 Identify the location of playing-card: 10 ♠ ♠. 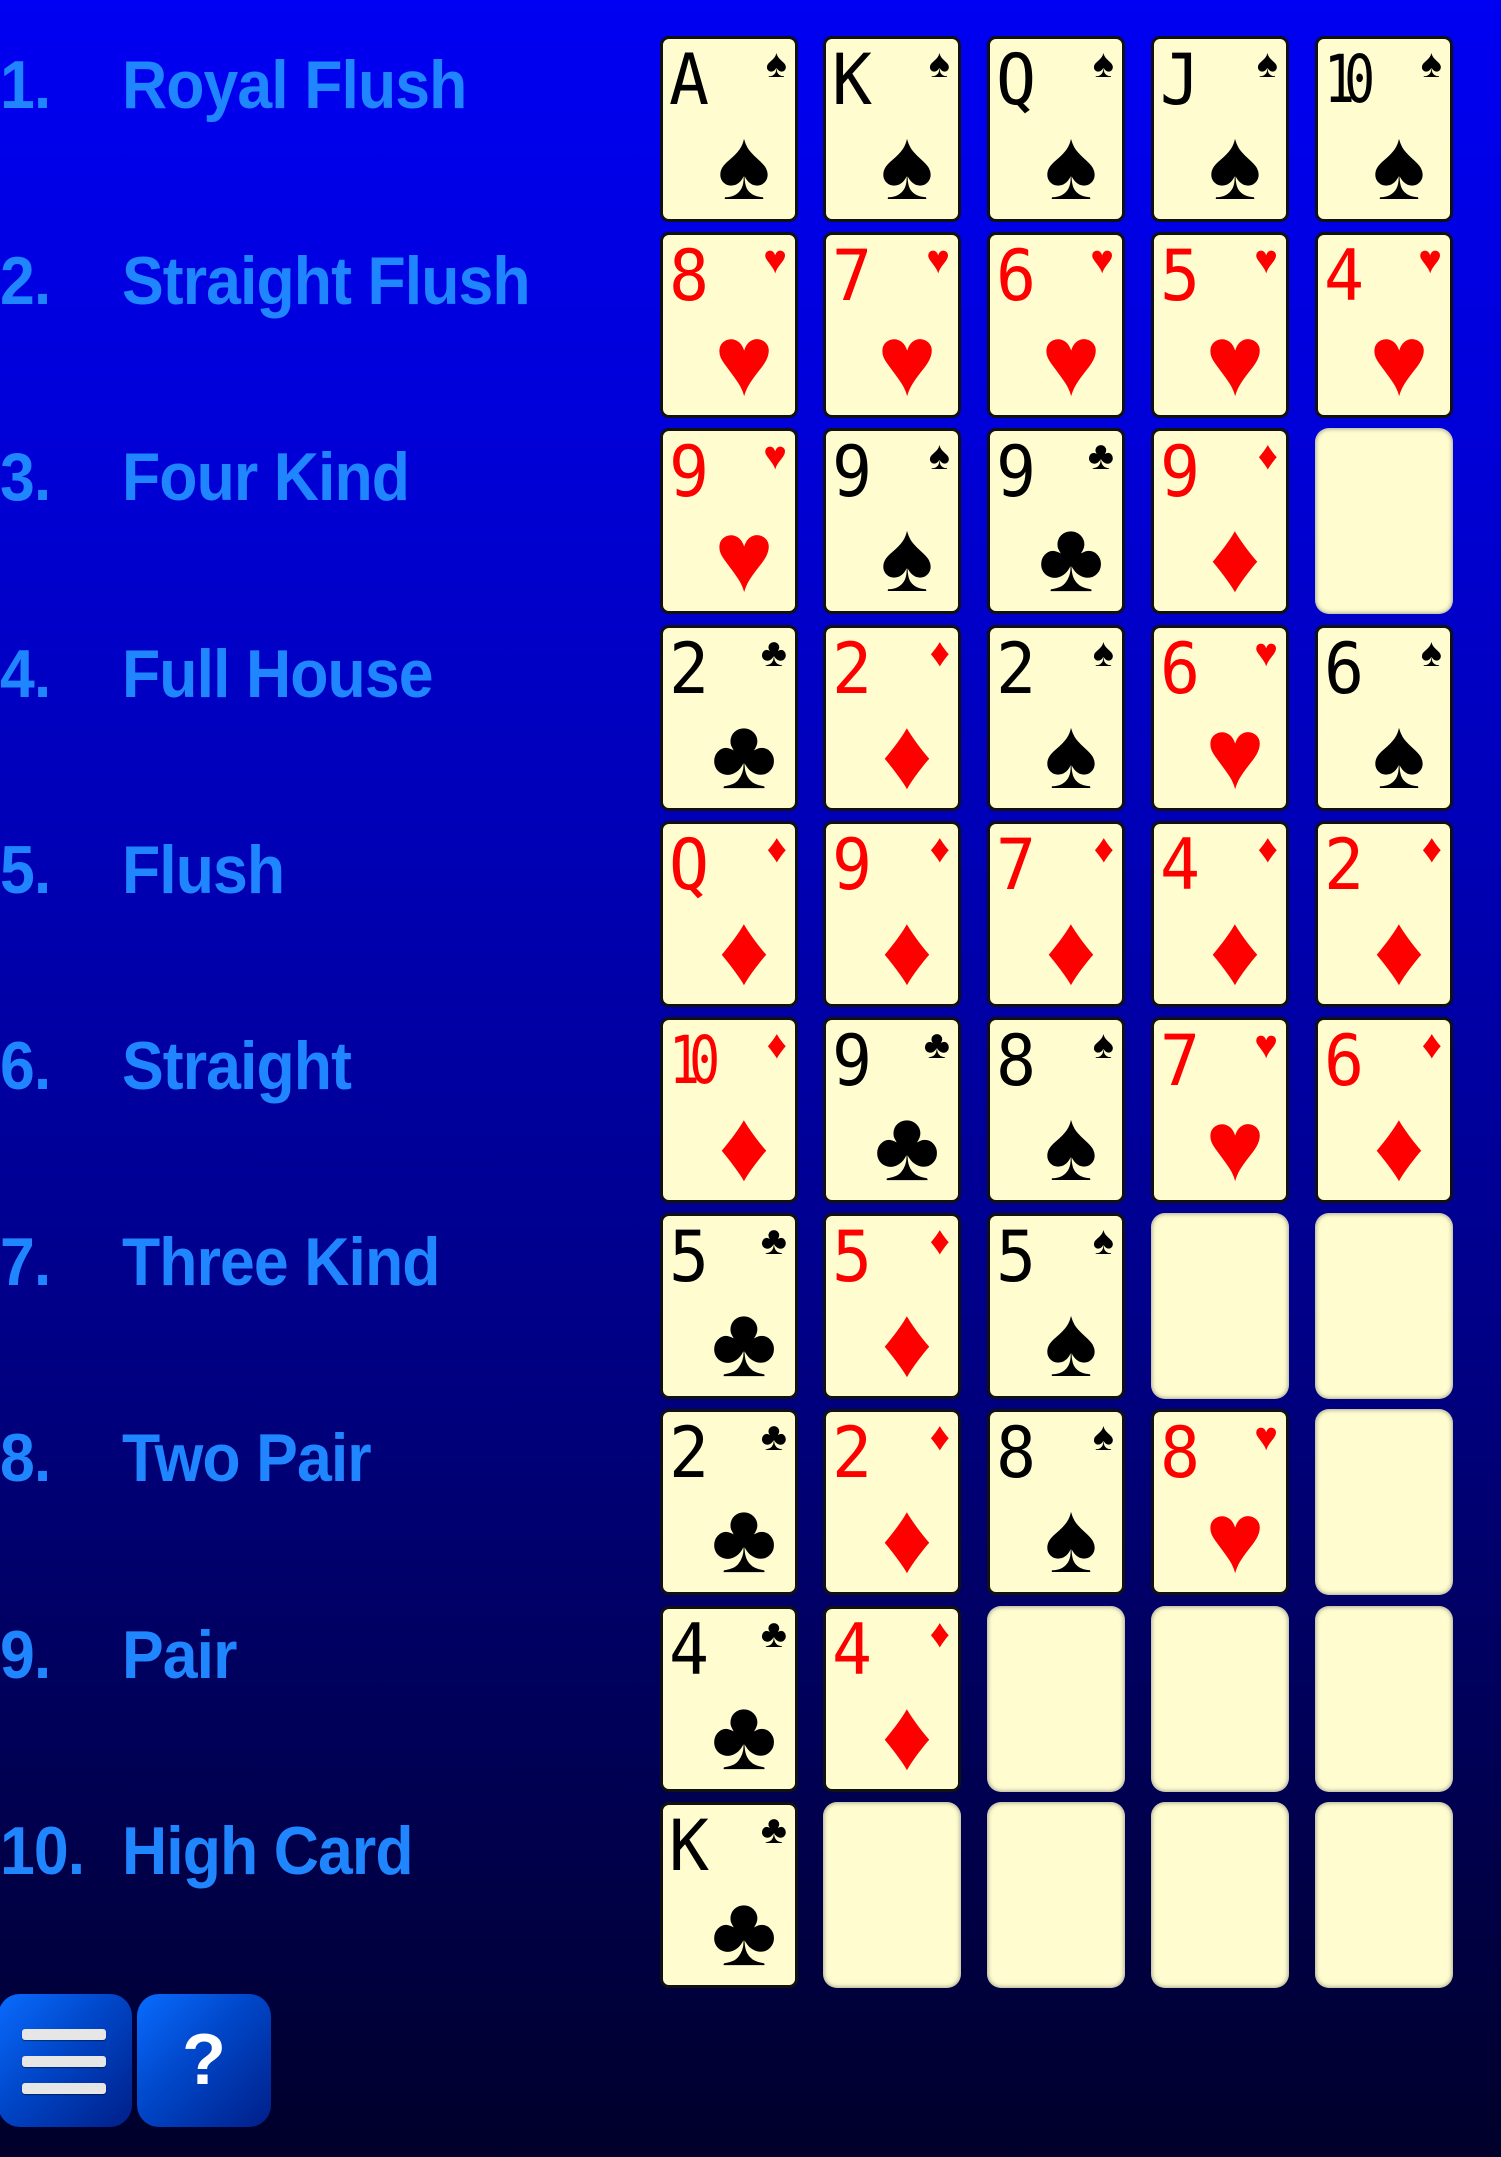
(1384, 129).